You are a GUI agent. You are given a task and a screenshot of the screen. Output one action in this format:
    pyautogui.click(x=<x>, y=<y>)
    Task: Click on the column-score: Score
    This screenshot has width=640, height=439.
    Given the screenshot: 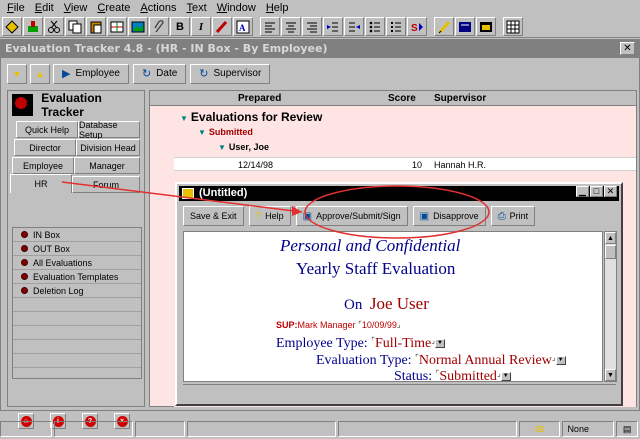 What is the action you would take?
    pyautogui.click(x=402, y=98)
    